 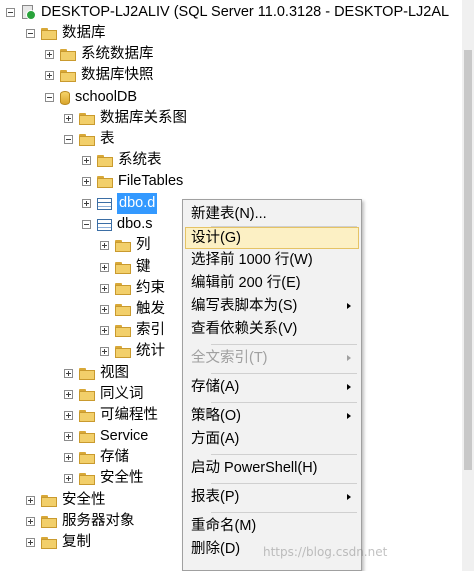 I want to click on tree-node-db-diagrams: 数据库关系图, so click(x=125, y=118).